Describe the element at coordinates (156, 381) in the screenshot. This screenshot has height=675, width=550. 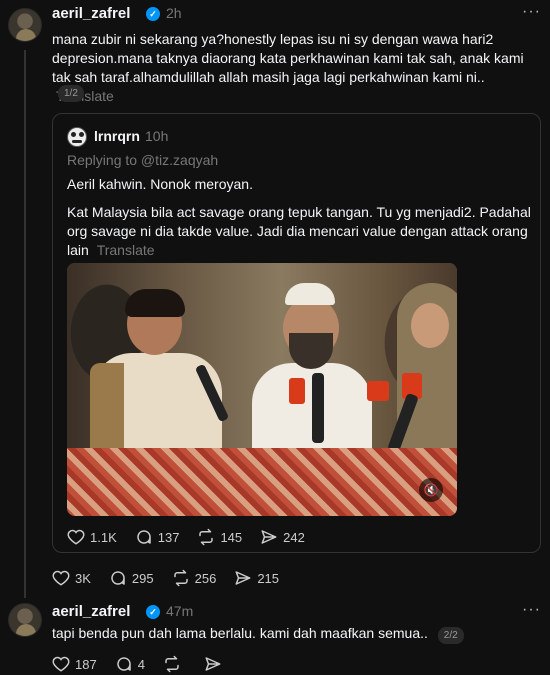
I see `video-person-left` at that location.